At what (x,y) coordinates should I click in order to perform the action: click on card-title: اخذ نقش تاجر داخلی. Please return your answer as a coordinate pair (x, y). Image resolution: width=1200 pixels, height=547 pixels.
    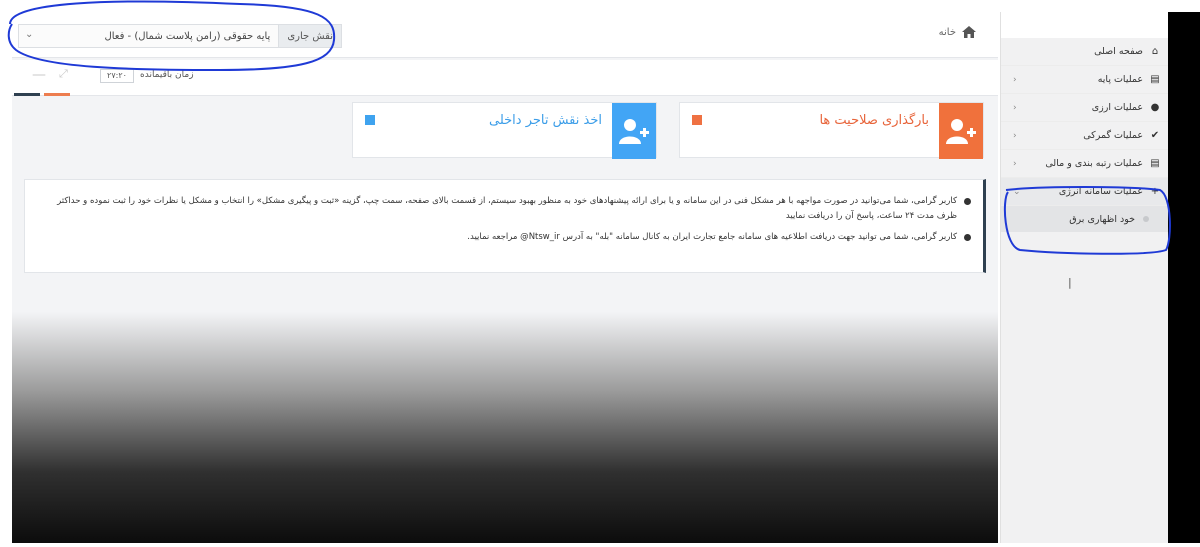
    Looking at the image, I should click on (545, 120).